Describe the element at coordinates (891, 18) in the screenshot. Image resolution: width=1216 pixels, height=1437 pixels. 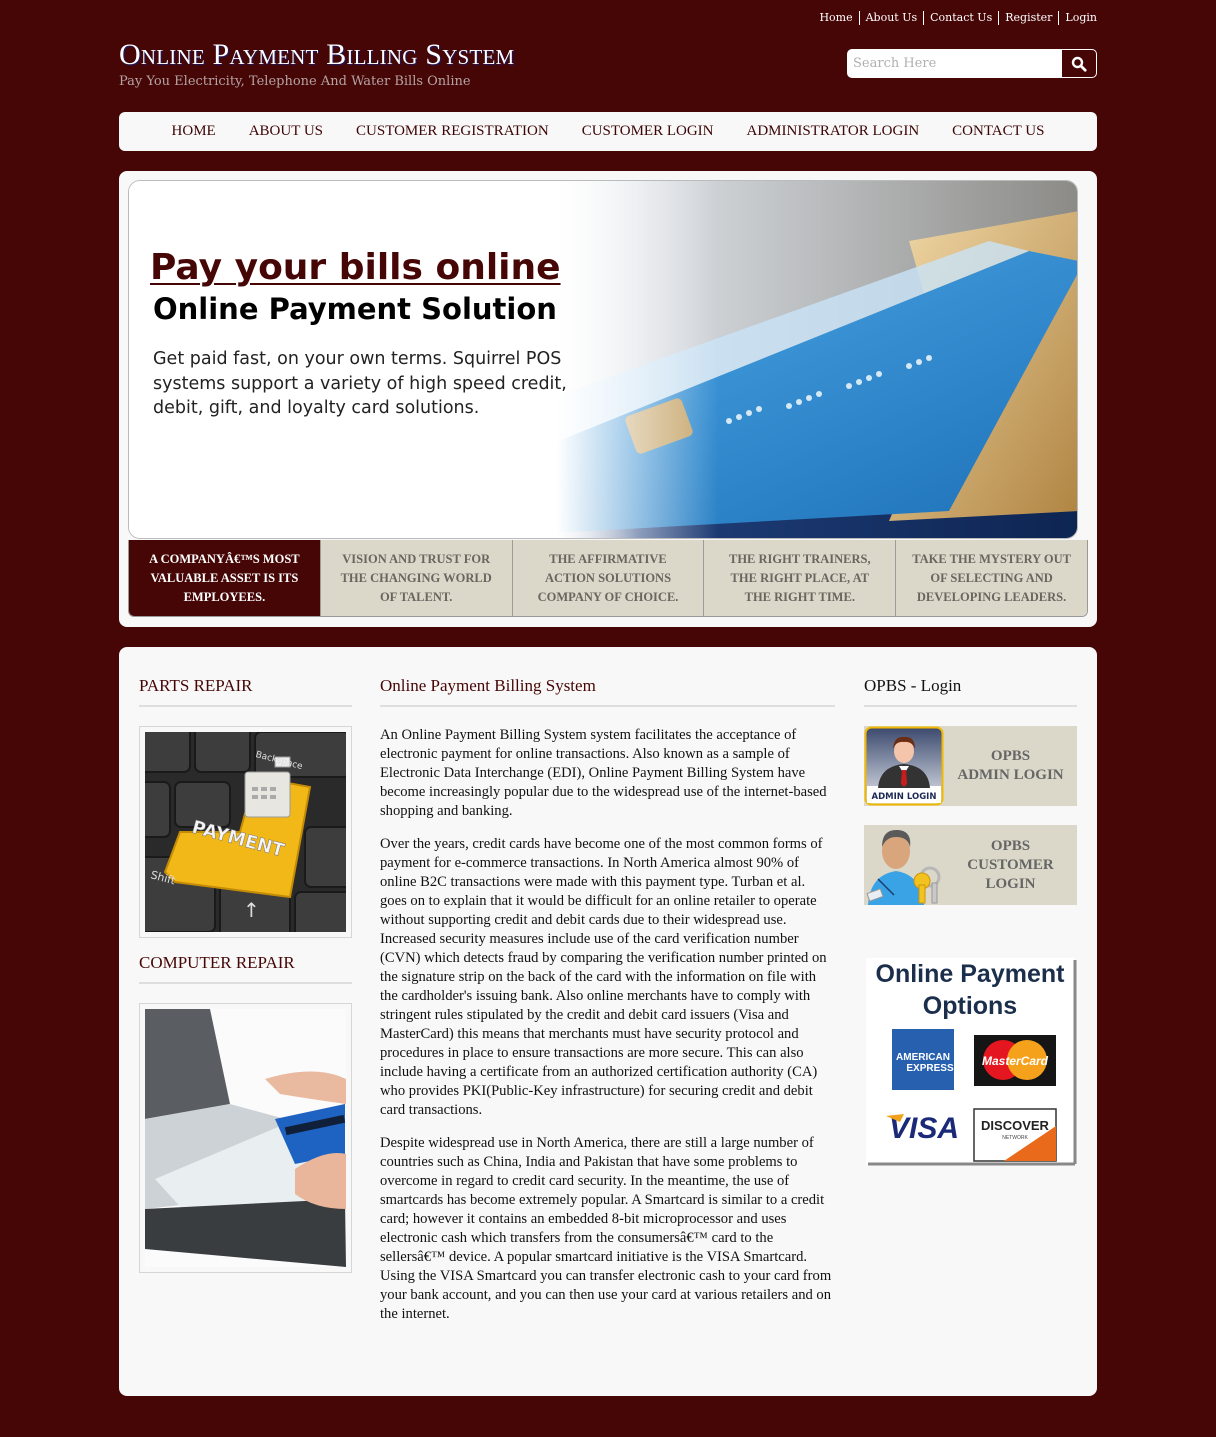
I see `top-link-about-us: About Us` at that location.